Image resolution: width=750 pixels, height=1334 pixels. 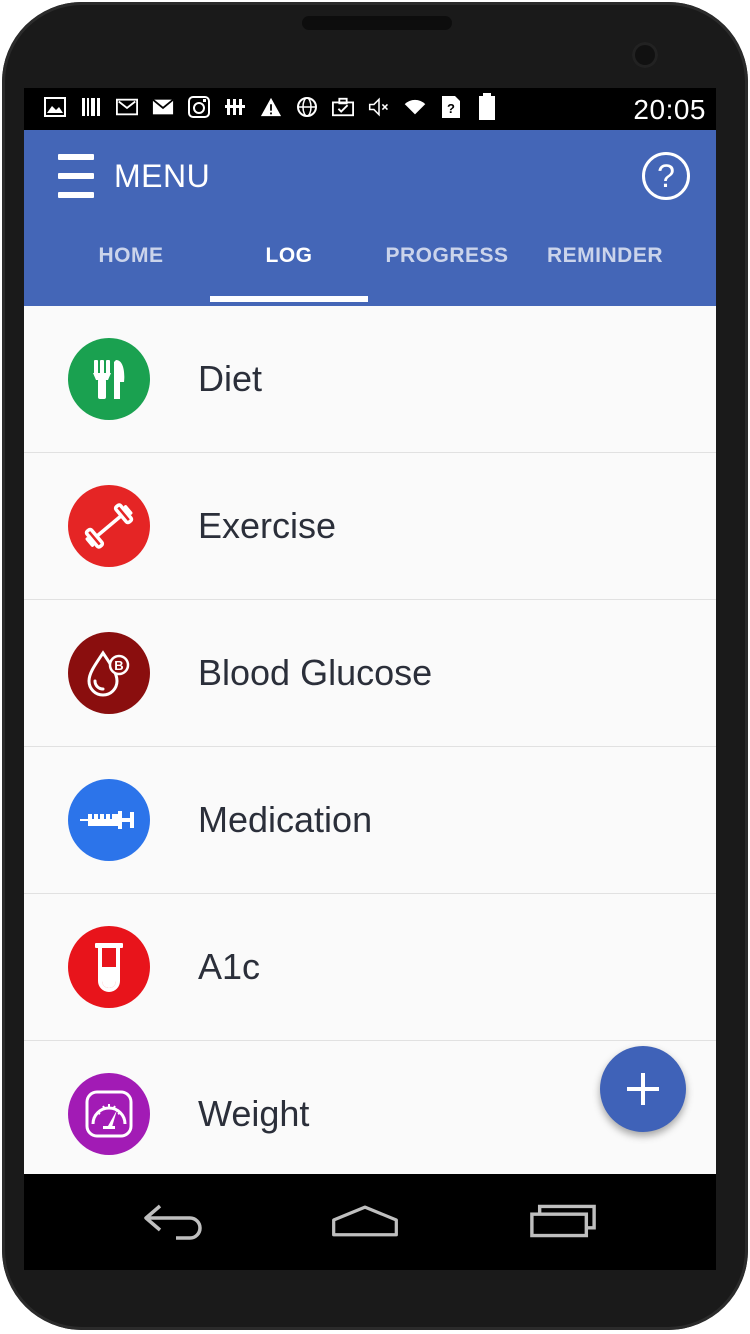 I want to click on recents-icon, so click(x=563, y=1221).